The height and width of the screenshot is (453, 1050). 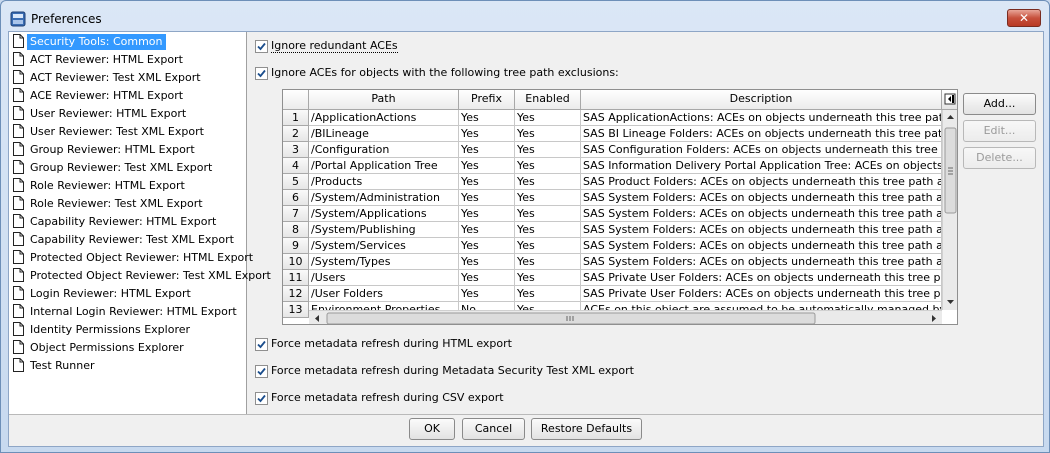 I want to click on sidebar-item: User Reviewer: HTML Export, so click(x=128, y=114).